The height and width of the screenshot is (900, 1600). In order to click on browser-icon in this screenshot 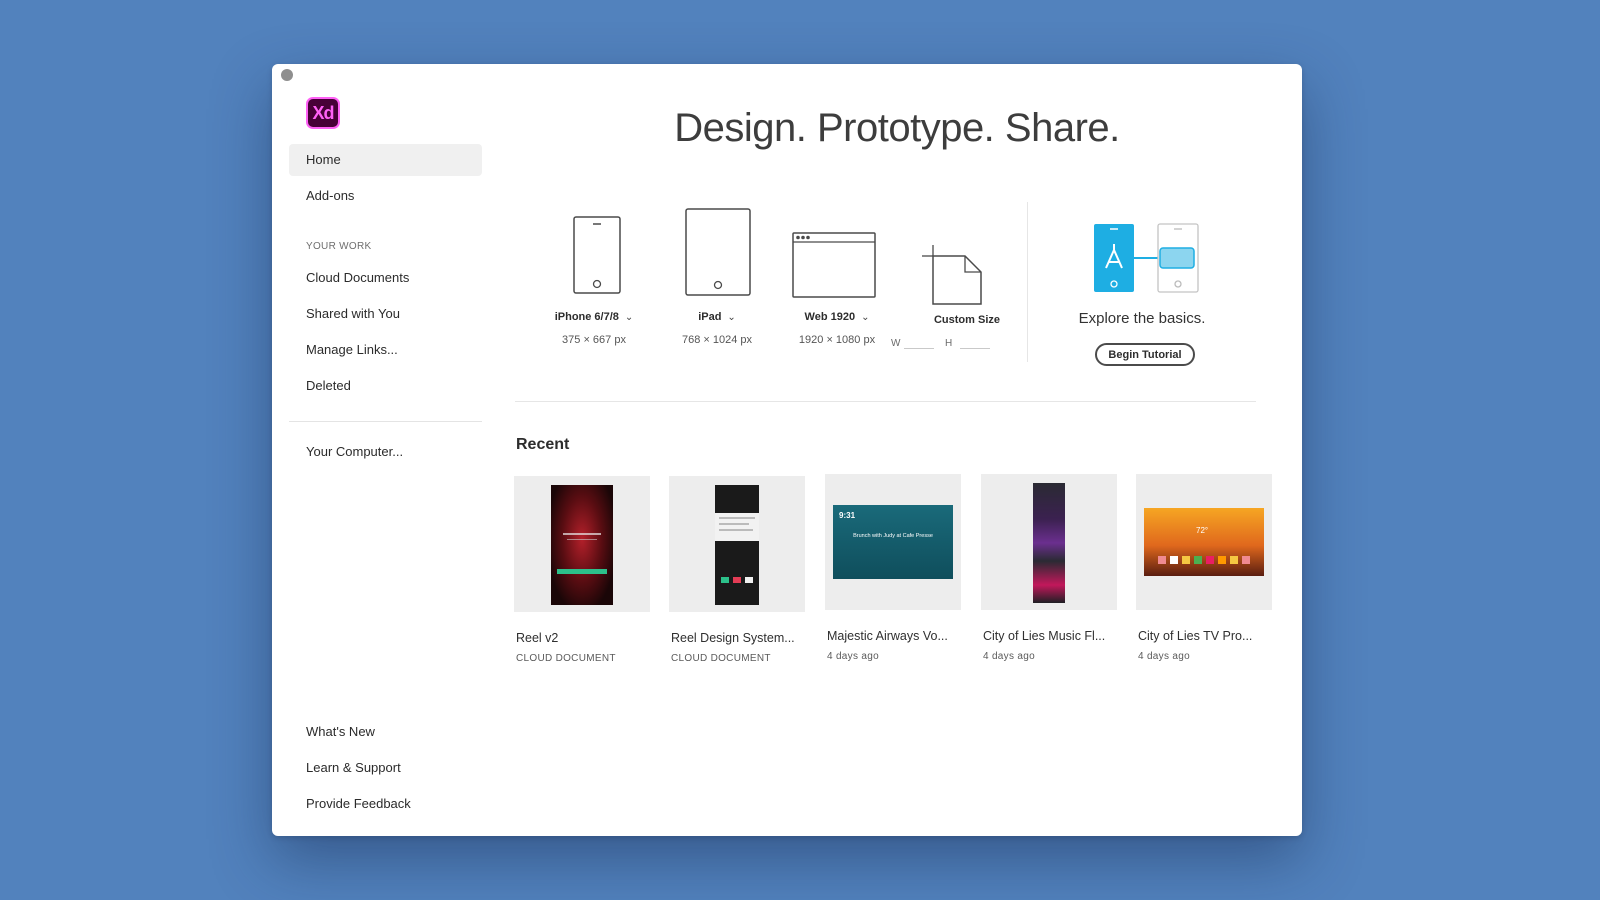, I will do `click(834, 265)`.